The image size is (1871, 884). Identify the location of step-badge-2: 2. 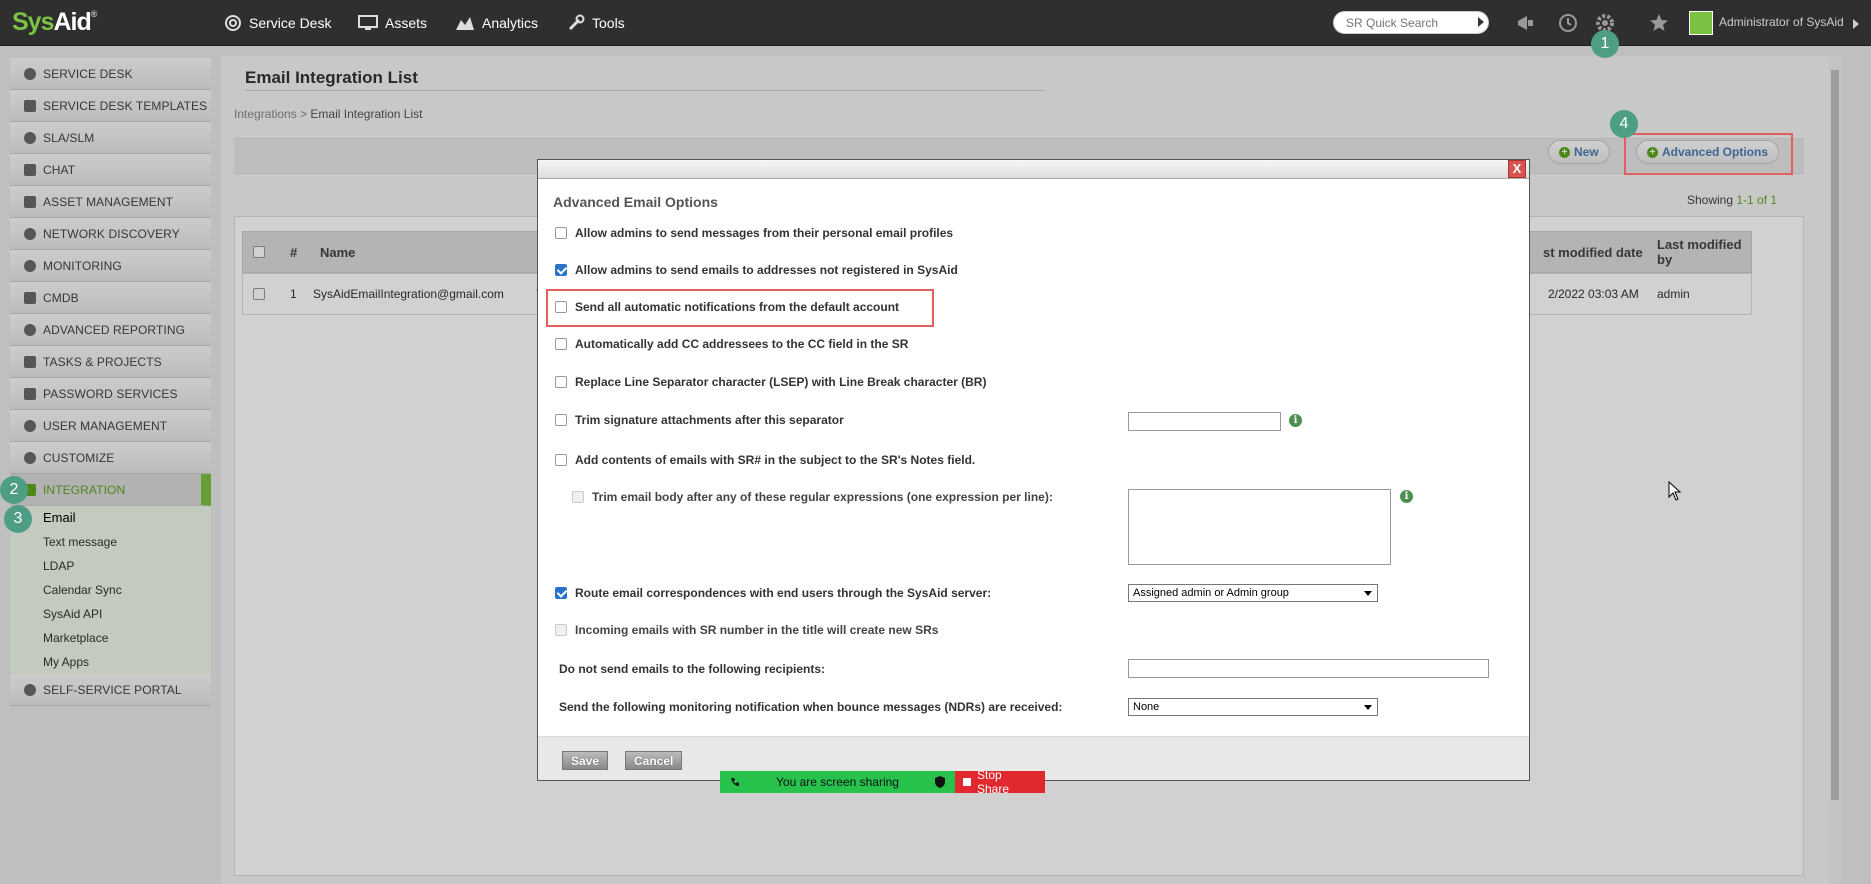
(14, 490).